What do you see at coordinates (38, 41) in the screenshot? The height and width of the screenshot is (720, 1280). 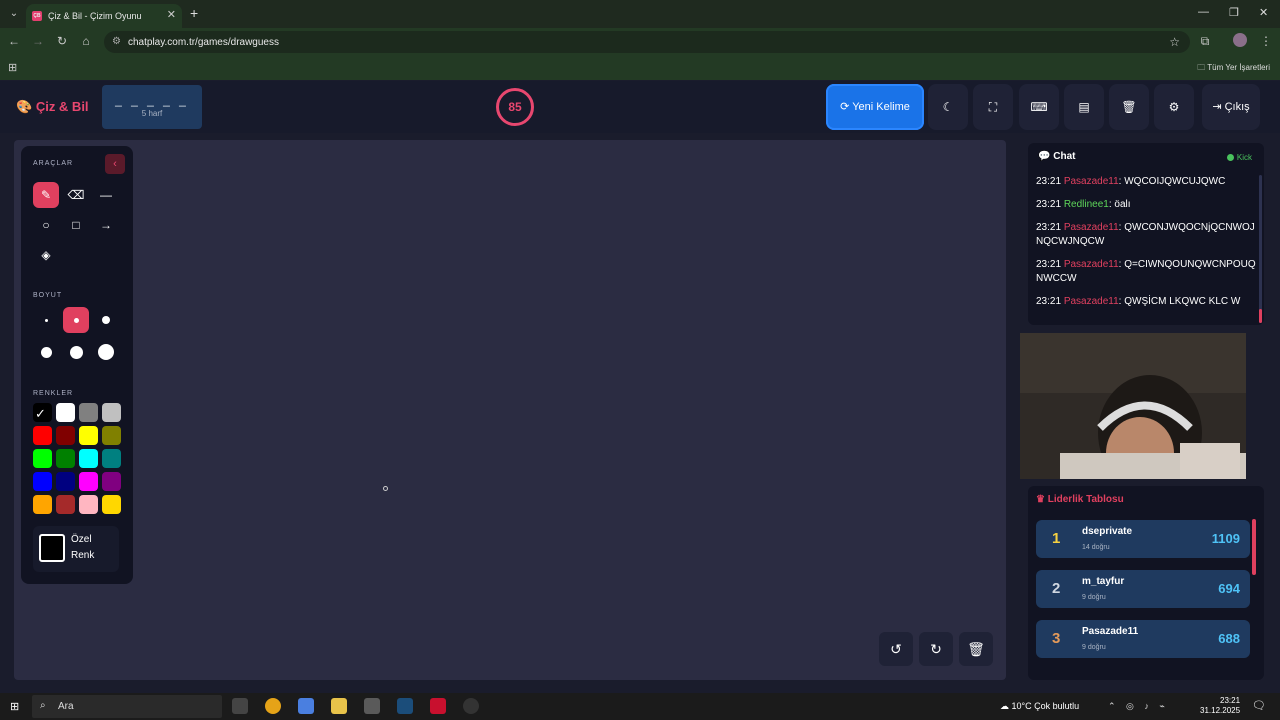 I see `forward-icon: →` at bounding box center [38, 41].